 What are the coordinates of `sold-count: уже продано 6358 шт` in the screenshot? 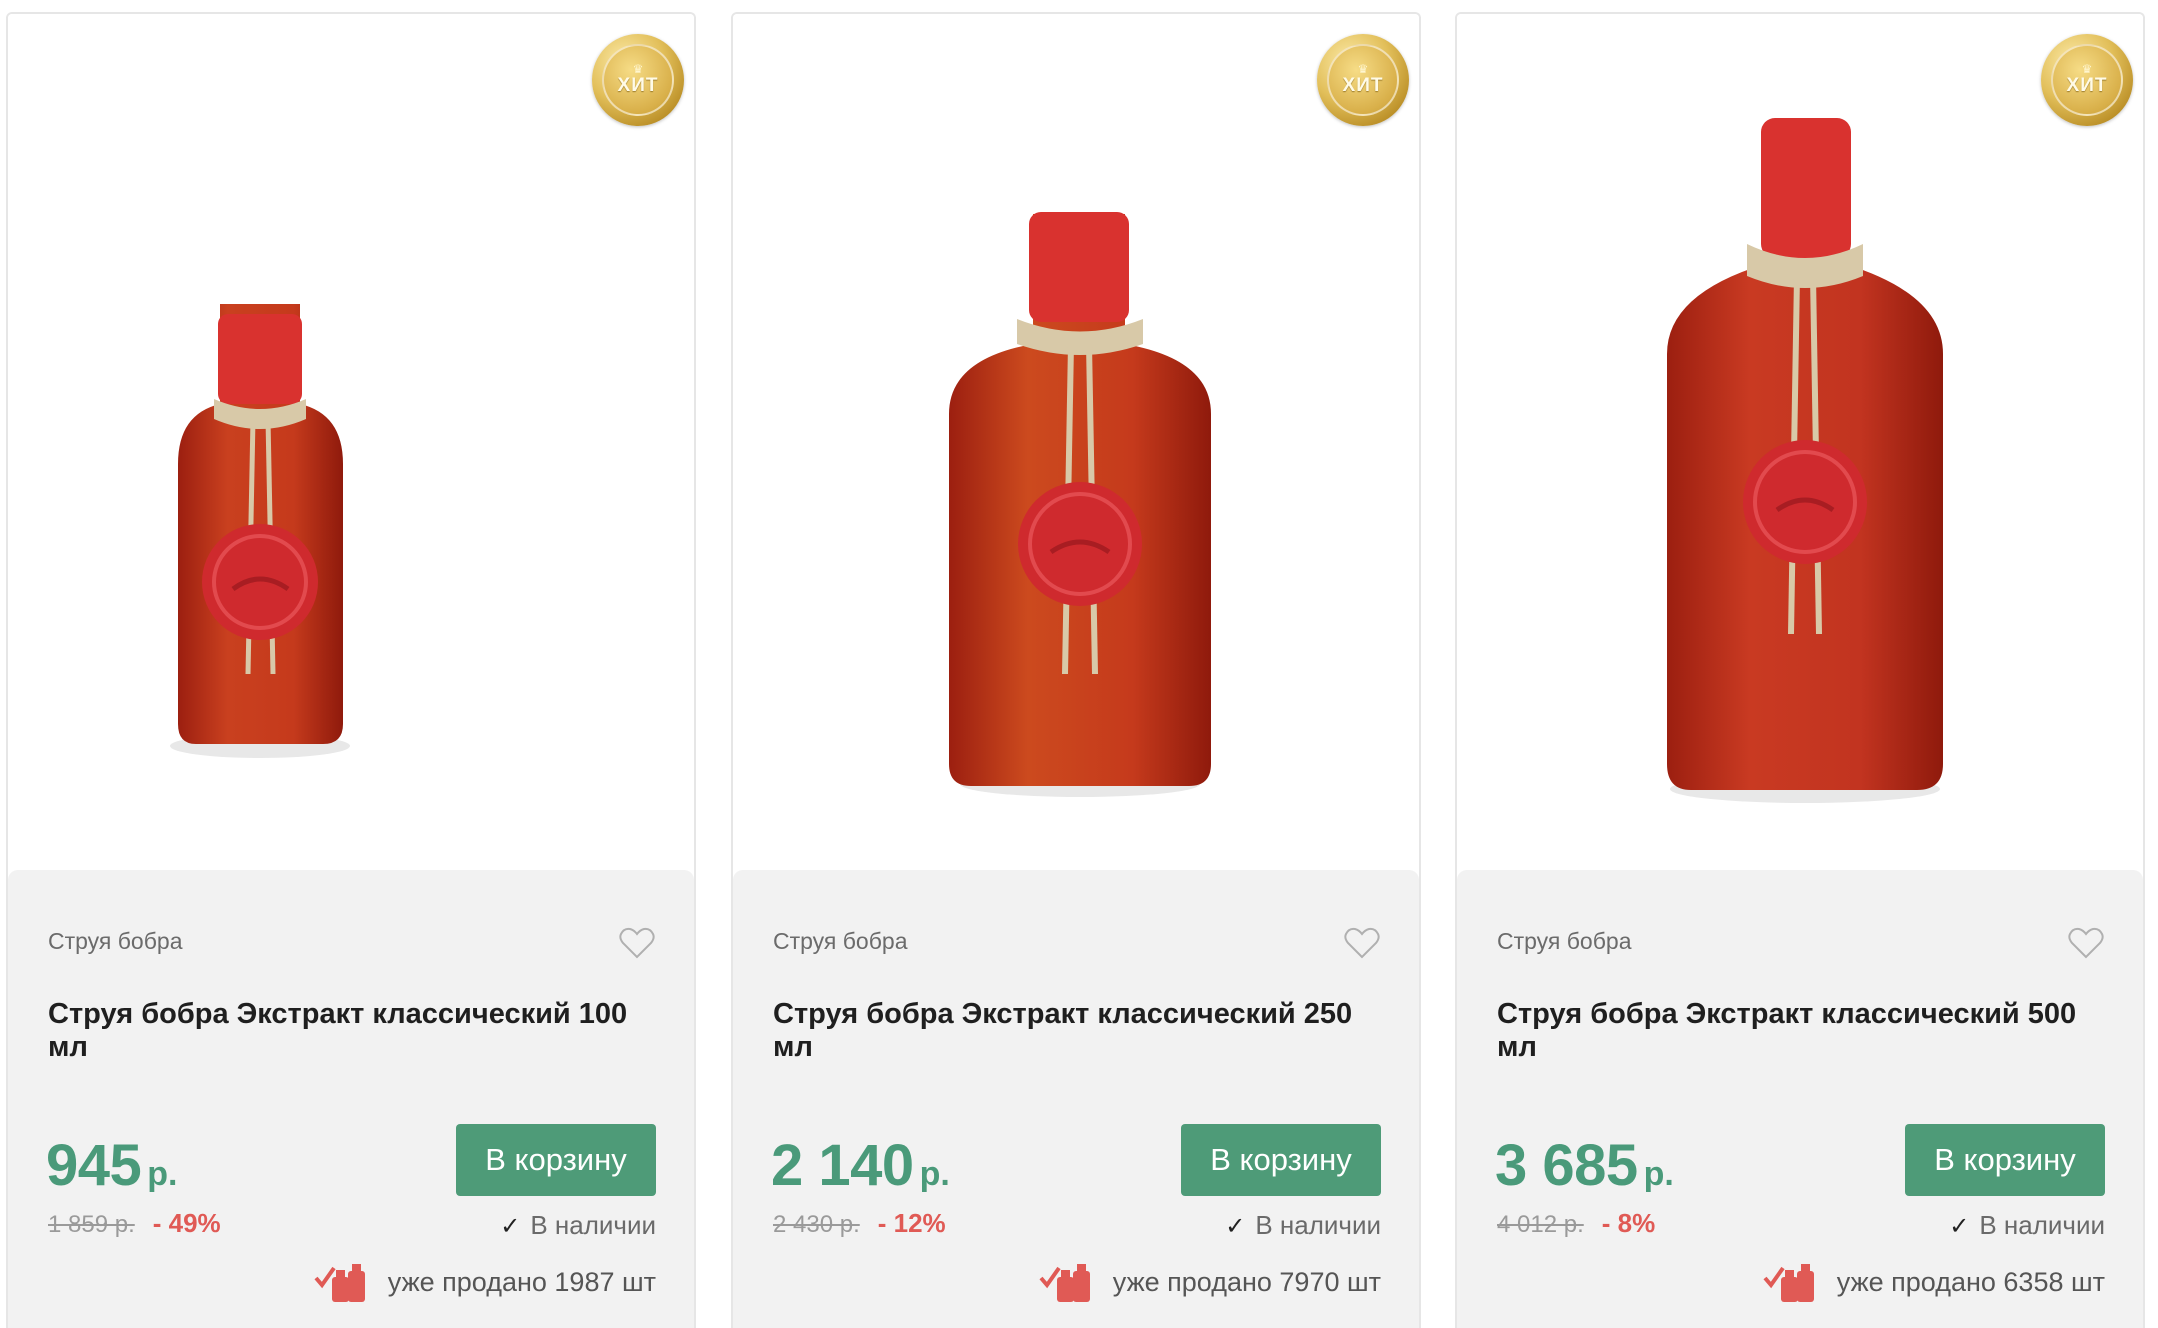 It's located at (1934, 1282).